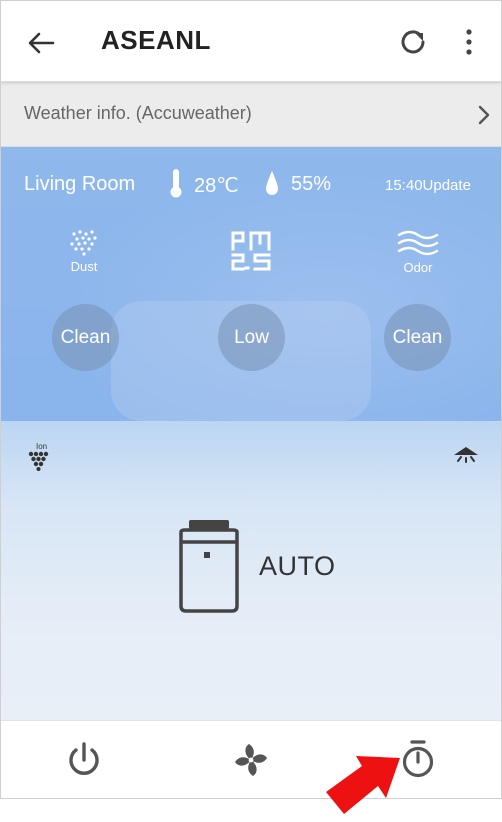 The height and width of the screenshot is (822, 502). What do you see at coordinates (363, 785) in the screenshot?
I see `annotation-arrow-icon` at bounding box center [363, 785].